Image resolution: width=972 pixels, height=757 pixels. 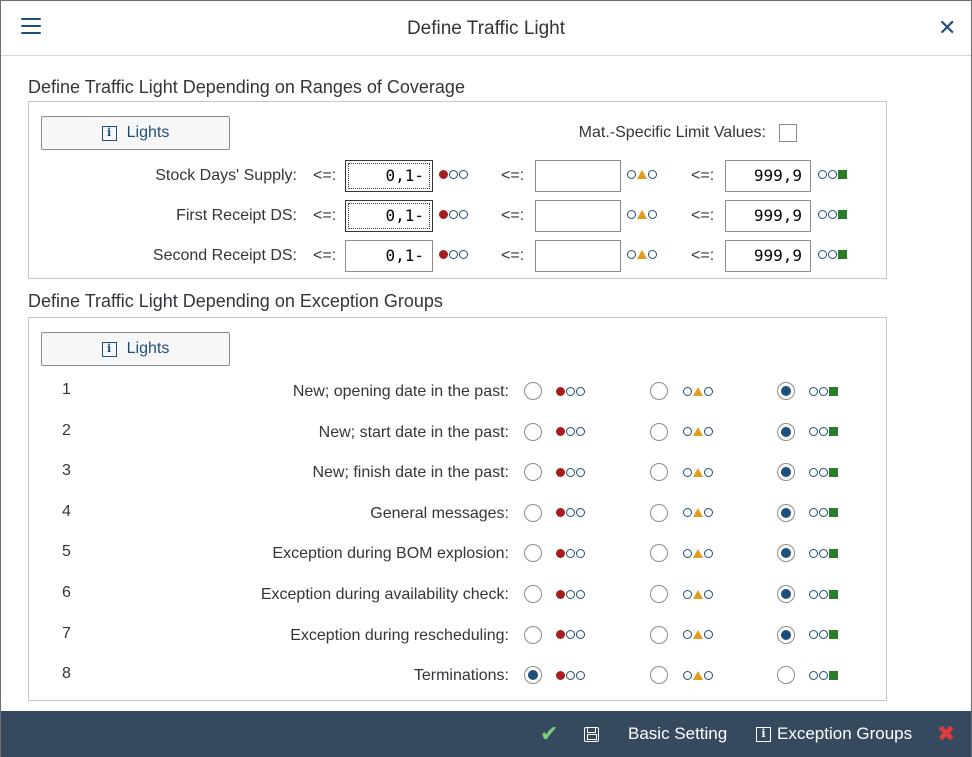 What do you see at coordinates (410, 473) in the screenshot?
I see `exception-row-label: New; finish date in the past:` at bounding box center [410, 473].